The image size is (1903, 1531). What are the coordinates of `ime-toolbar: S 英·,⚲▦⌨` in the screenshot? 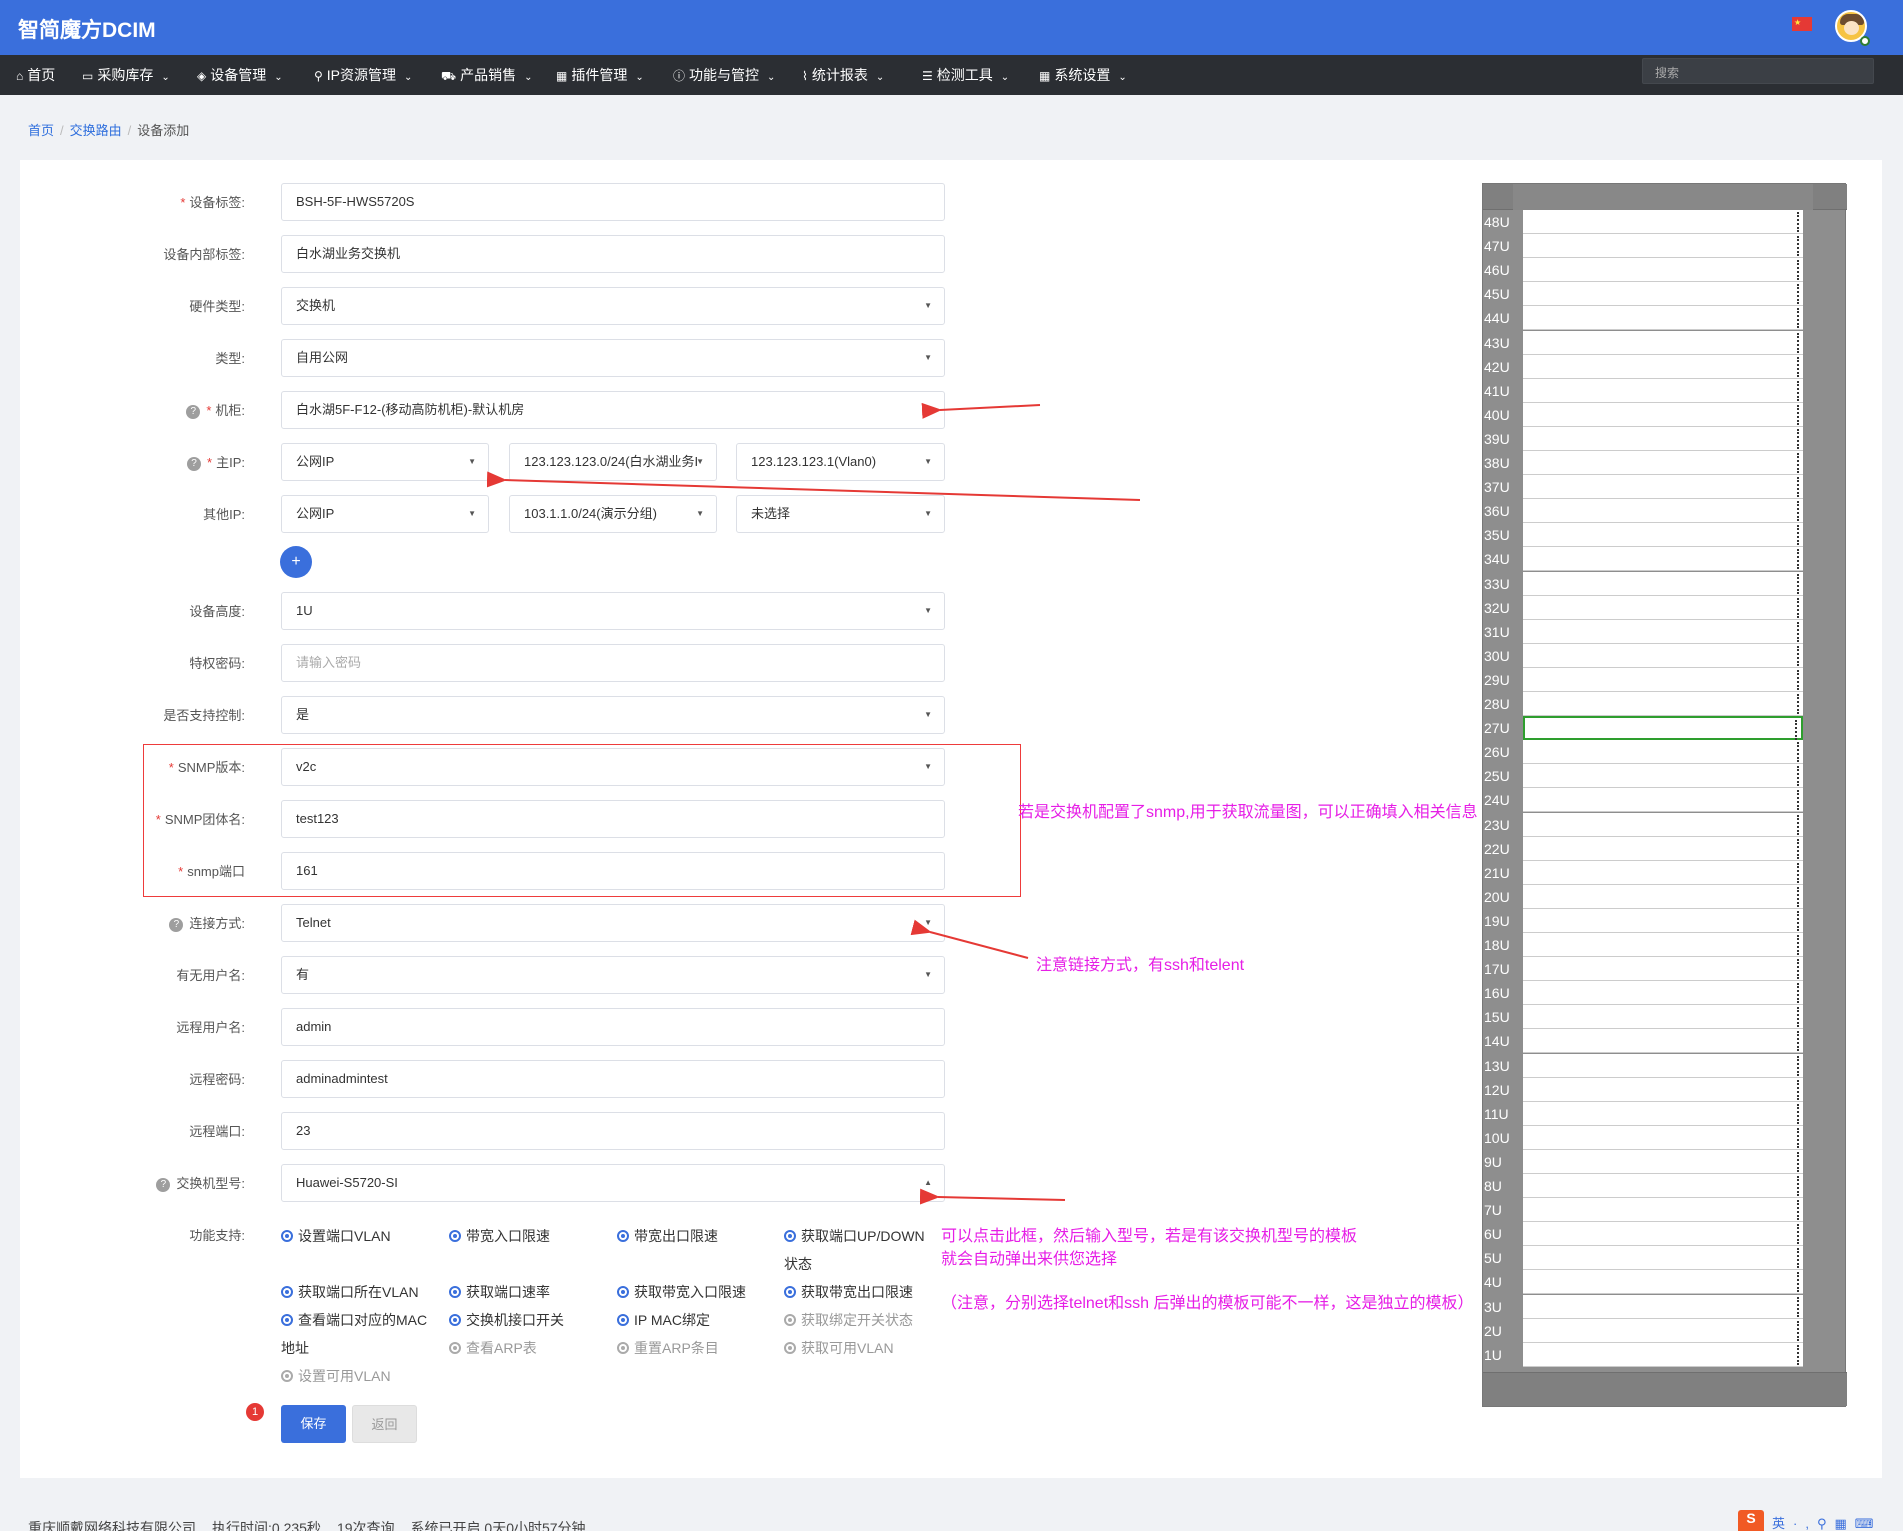 It's located at (1818, 1520).